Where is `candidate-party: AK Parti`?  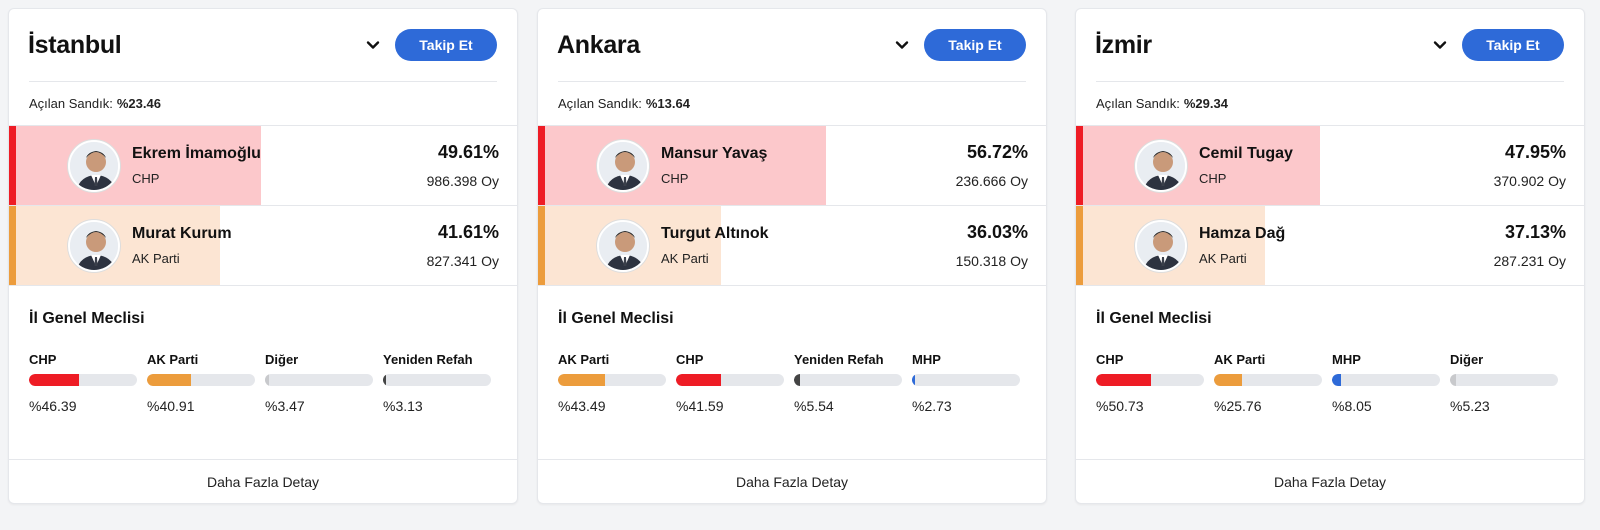 candidate-party: AK Parti is located at coordinates (156, 258).